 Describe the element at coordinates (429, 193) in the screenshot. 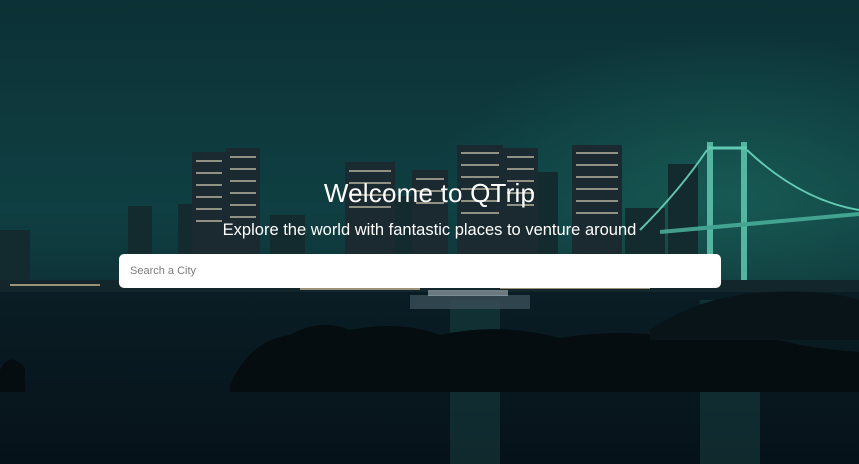

I see `page-title: Welcome to QTrip` at that location.